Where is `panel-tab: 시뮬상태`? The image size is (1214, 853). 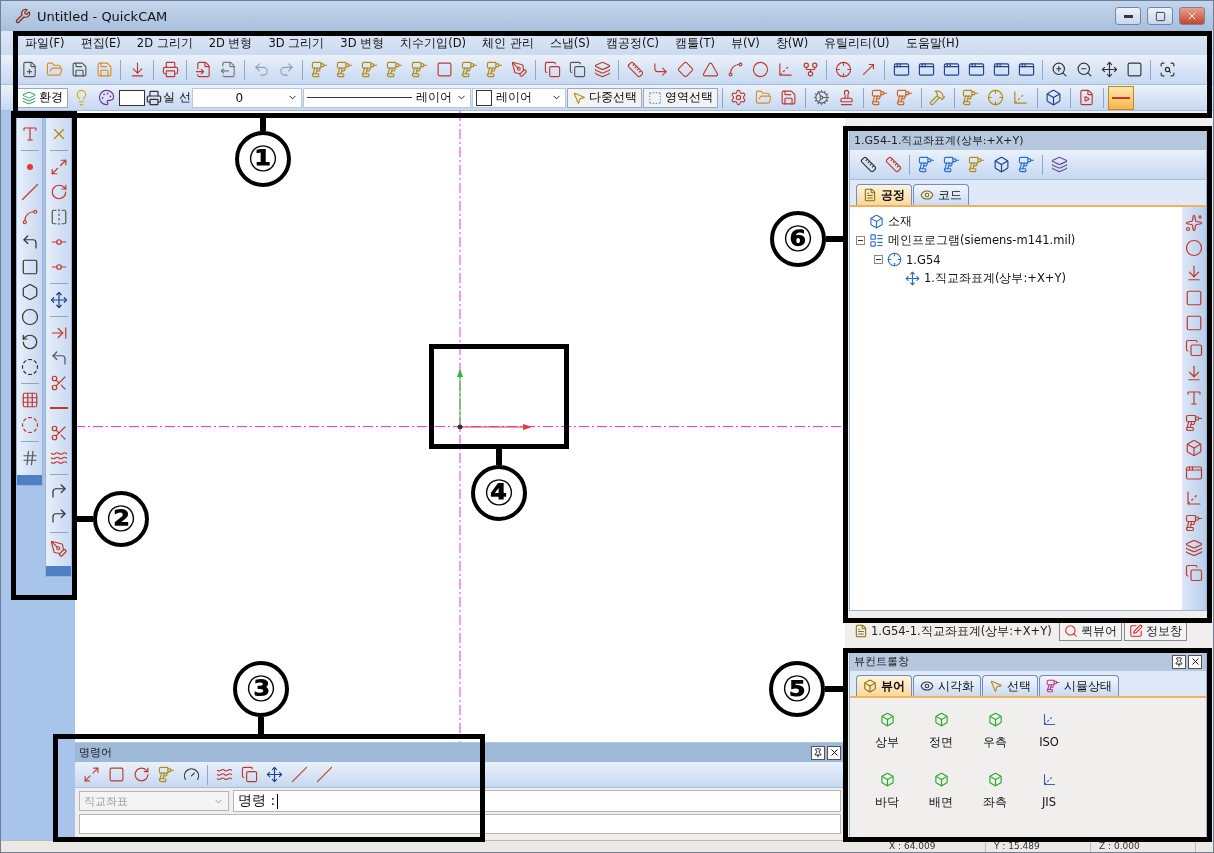 panel-tab: 시뮬상태 is located at coordinates (1079, 685).